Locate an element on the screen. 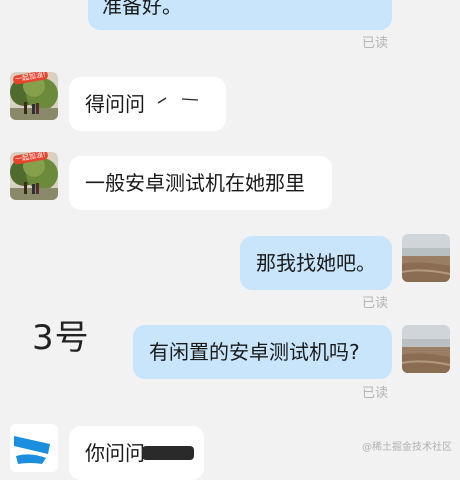 The image size is (460, 480). message-bubble-outgoing: 有闲置的安卓测试机吗? is located at coordinates (262, 352).